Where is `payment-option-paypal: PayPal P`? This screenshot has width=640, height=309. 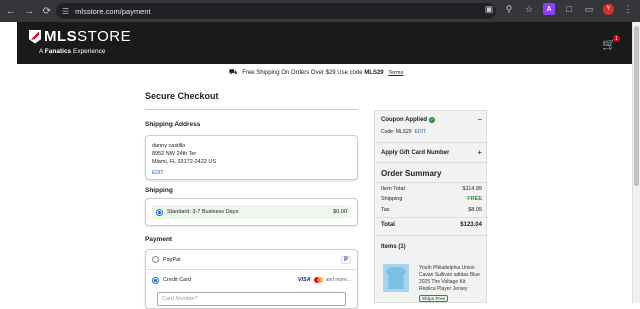 payment-option-paypal: PayPal P is located at coordinates (251, 260).